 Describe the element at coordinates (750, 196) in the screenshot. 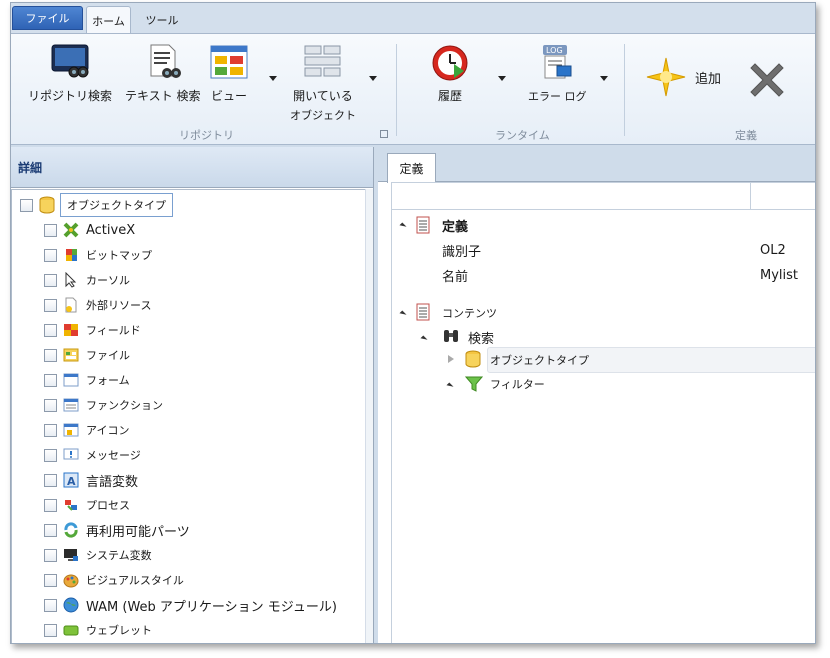

I see `column-divider` at that location.